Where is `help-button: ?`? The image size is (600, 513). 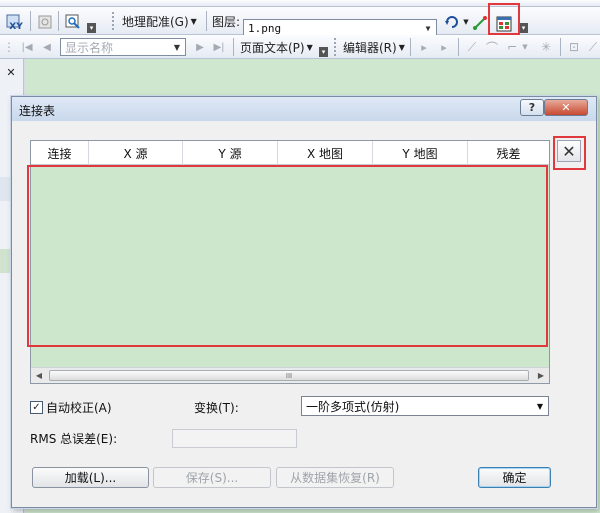 help-button: ? is located at coordinates (532, 107).